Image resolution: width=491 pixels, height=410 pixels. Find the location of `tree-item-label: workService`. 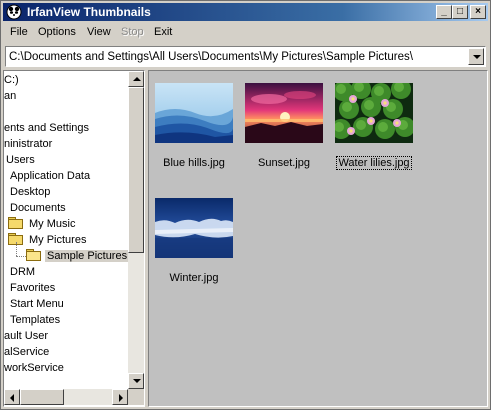

tree-item-label: workService is located at coordinates (34, 368).